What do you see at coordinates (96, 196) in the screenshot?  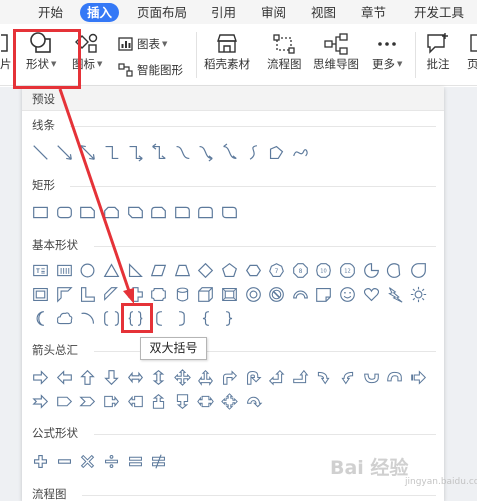 I see `annotation-arrow` at bounding box center [96, 196].